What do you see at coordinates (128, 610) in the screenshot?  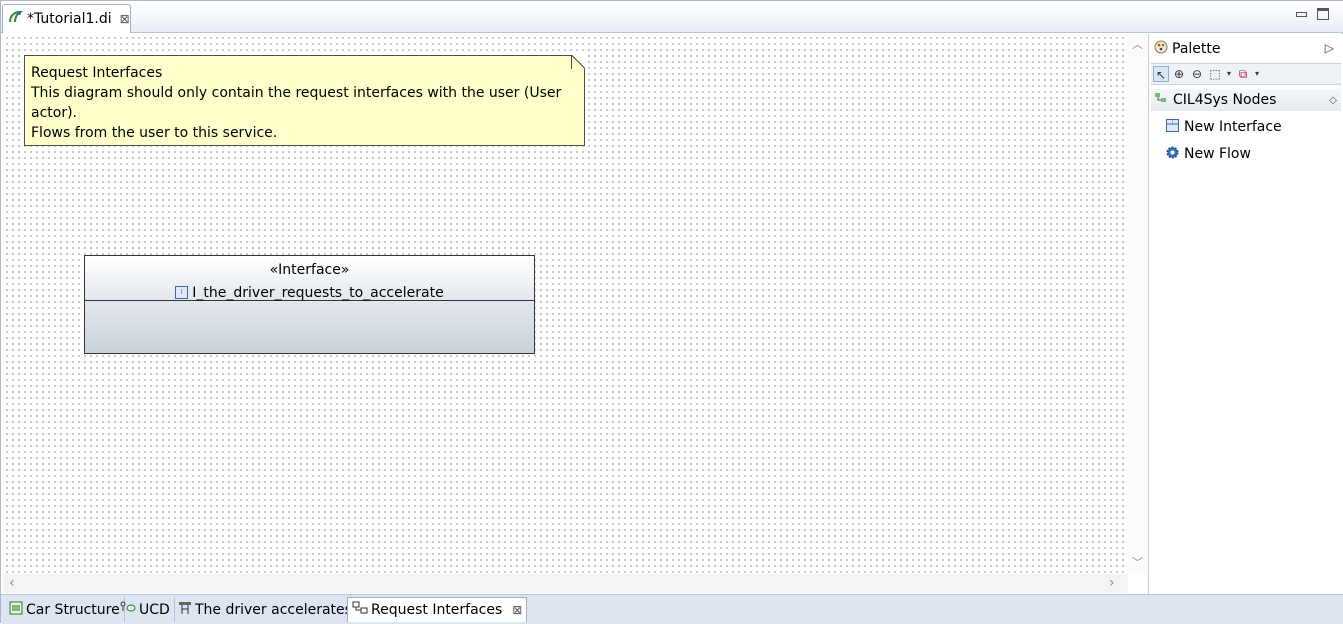 I see `usecase-icon` at bounding box center [128, 610].